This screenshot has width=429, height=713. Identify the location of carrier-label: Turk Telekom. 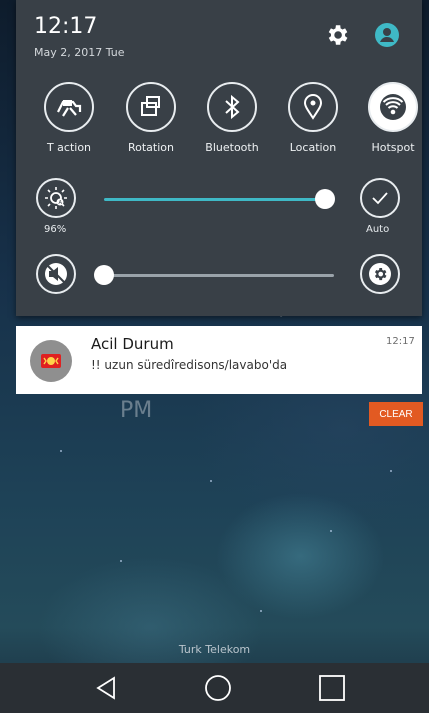
(214, 649).